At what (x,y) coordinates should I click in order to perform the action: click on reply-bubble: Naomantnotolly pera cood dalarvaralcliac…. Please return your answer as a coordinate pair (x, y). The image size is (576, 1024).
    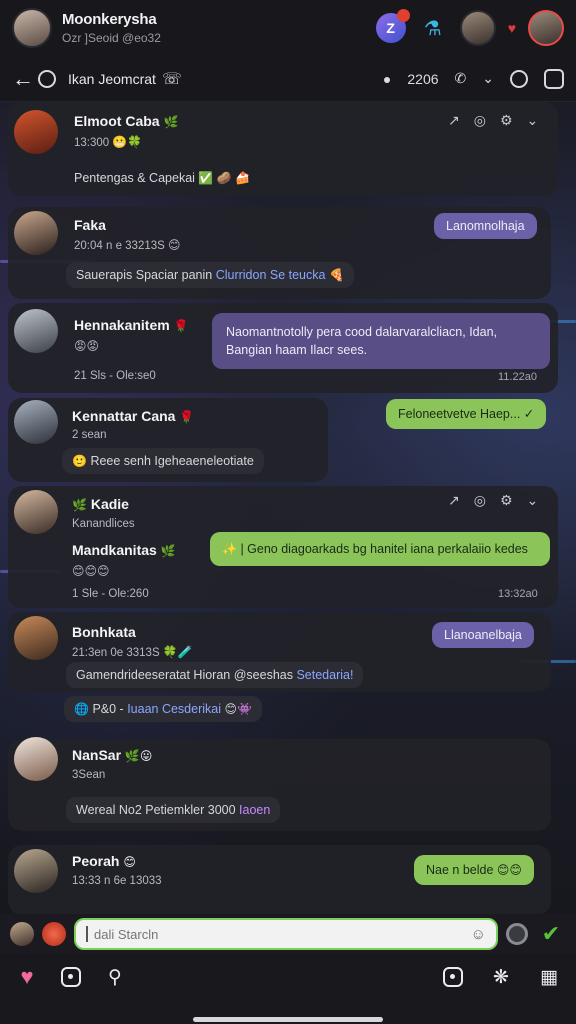
    Looking at the image, I should click on (381, 341).